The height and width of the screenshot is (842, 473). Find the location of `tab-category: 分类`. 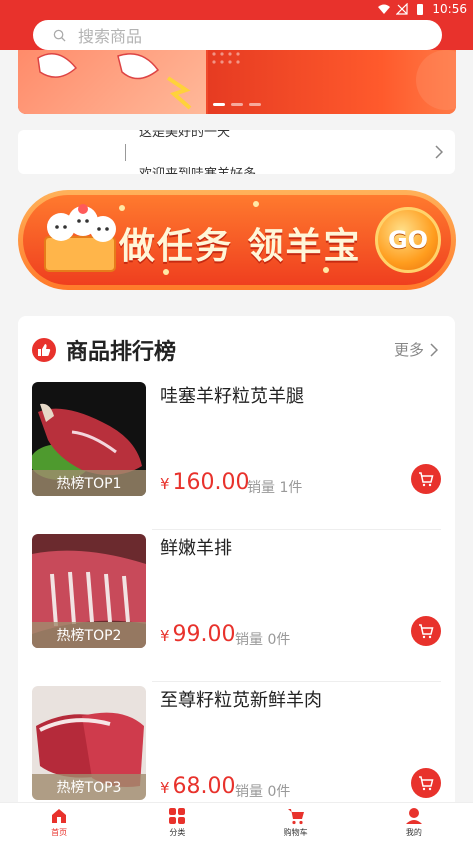

tab-category: 分类 is located at coordinates (177, 822).